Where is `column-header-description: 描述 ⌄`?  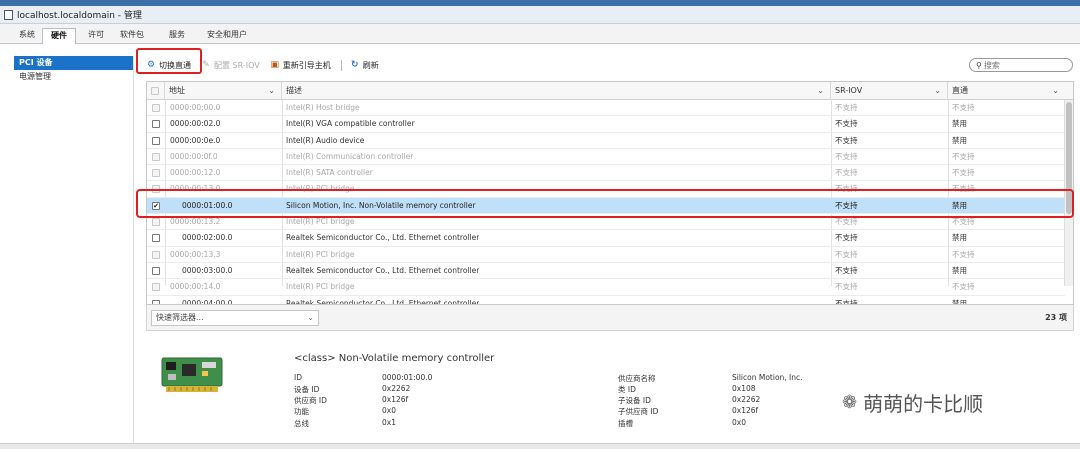 column-header-description: 描述 ⌄ is located at coordinates (556, 91).